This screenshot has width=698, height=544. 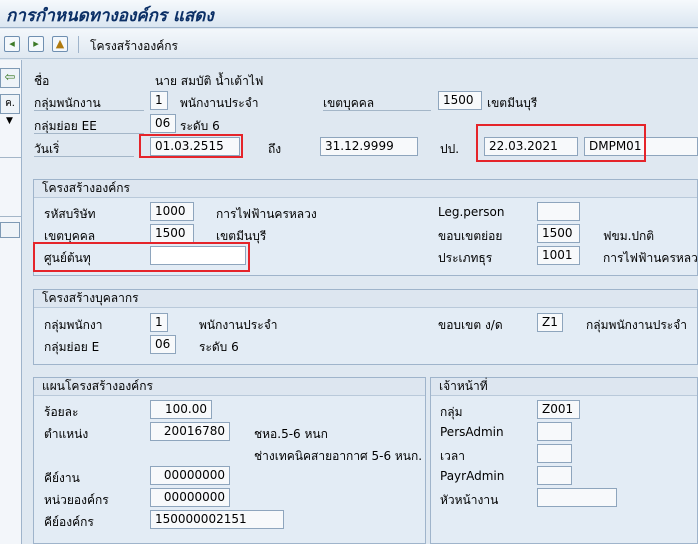 I want to click on percent-field: 100.00, so click(x=181, y=409).